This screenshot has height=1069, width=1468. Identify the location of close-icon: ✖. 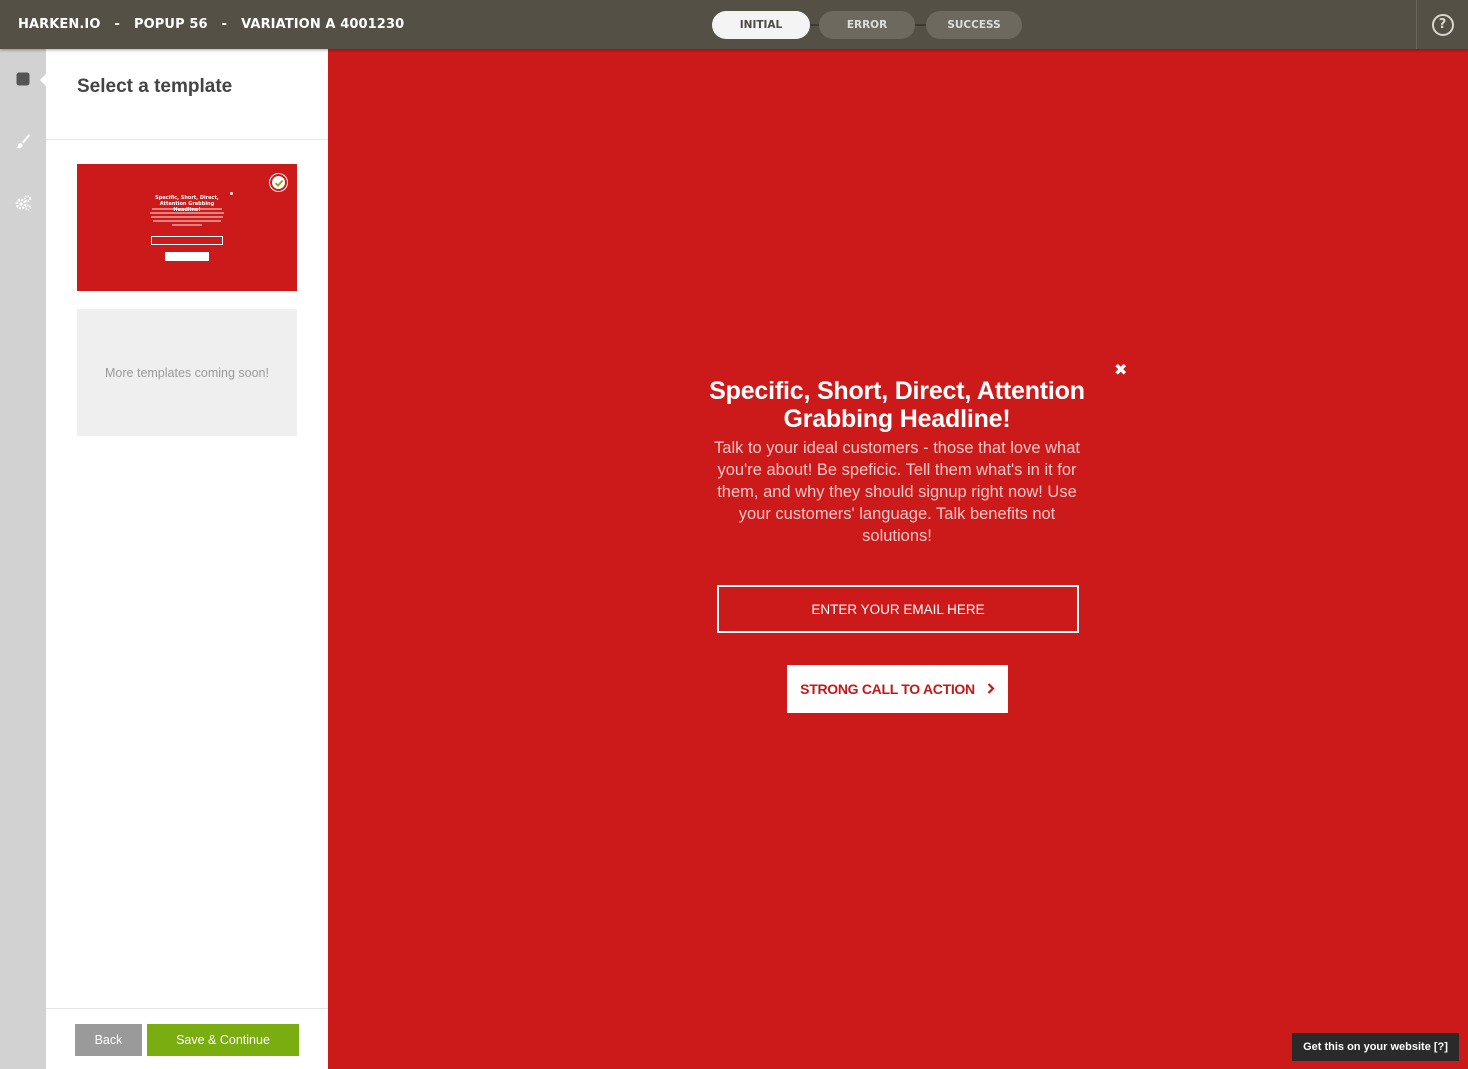
(1120, 369).